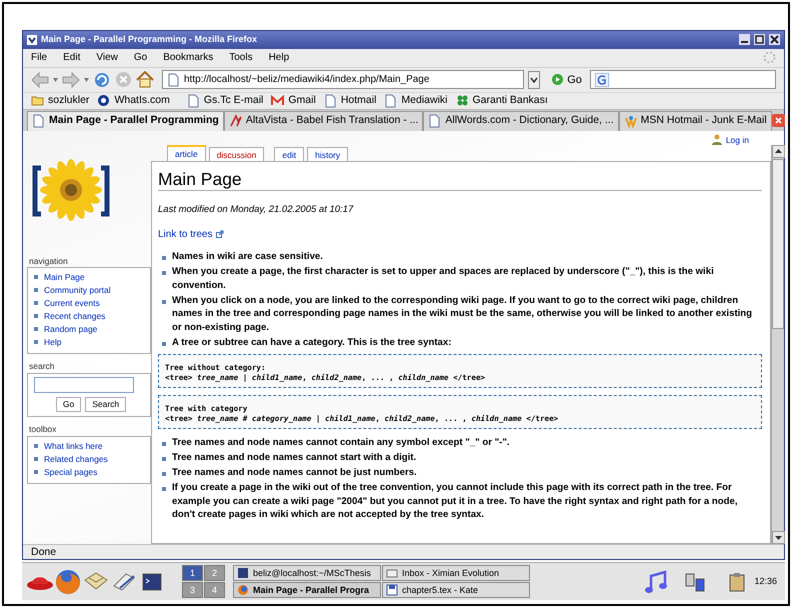 The width and height of the screenshot is (792, 608). Describe the element at coordinates (695, 120) in the screenshot. I see `browser-tab: MSN Hotmail - Junk E-Mail` at that location.